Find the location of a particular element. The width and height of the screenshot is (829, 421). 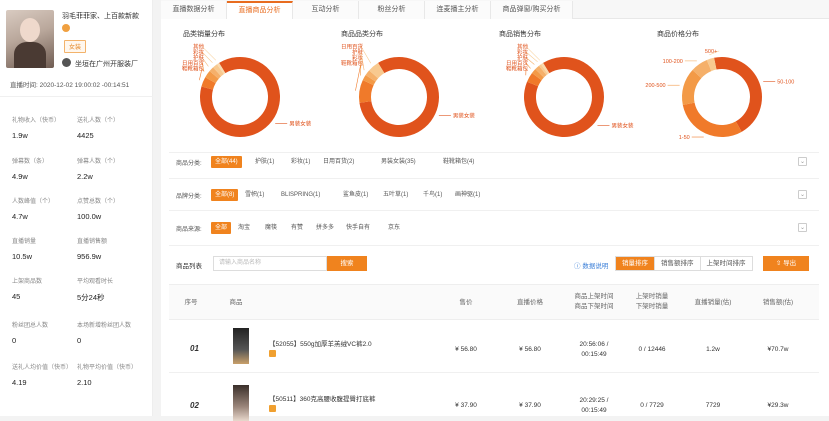

stat-label: 送礼人数（个） is located at coordinates (112, 119).